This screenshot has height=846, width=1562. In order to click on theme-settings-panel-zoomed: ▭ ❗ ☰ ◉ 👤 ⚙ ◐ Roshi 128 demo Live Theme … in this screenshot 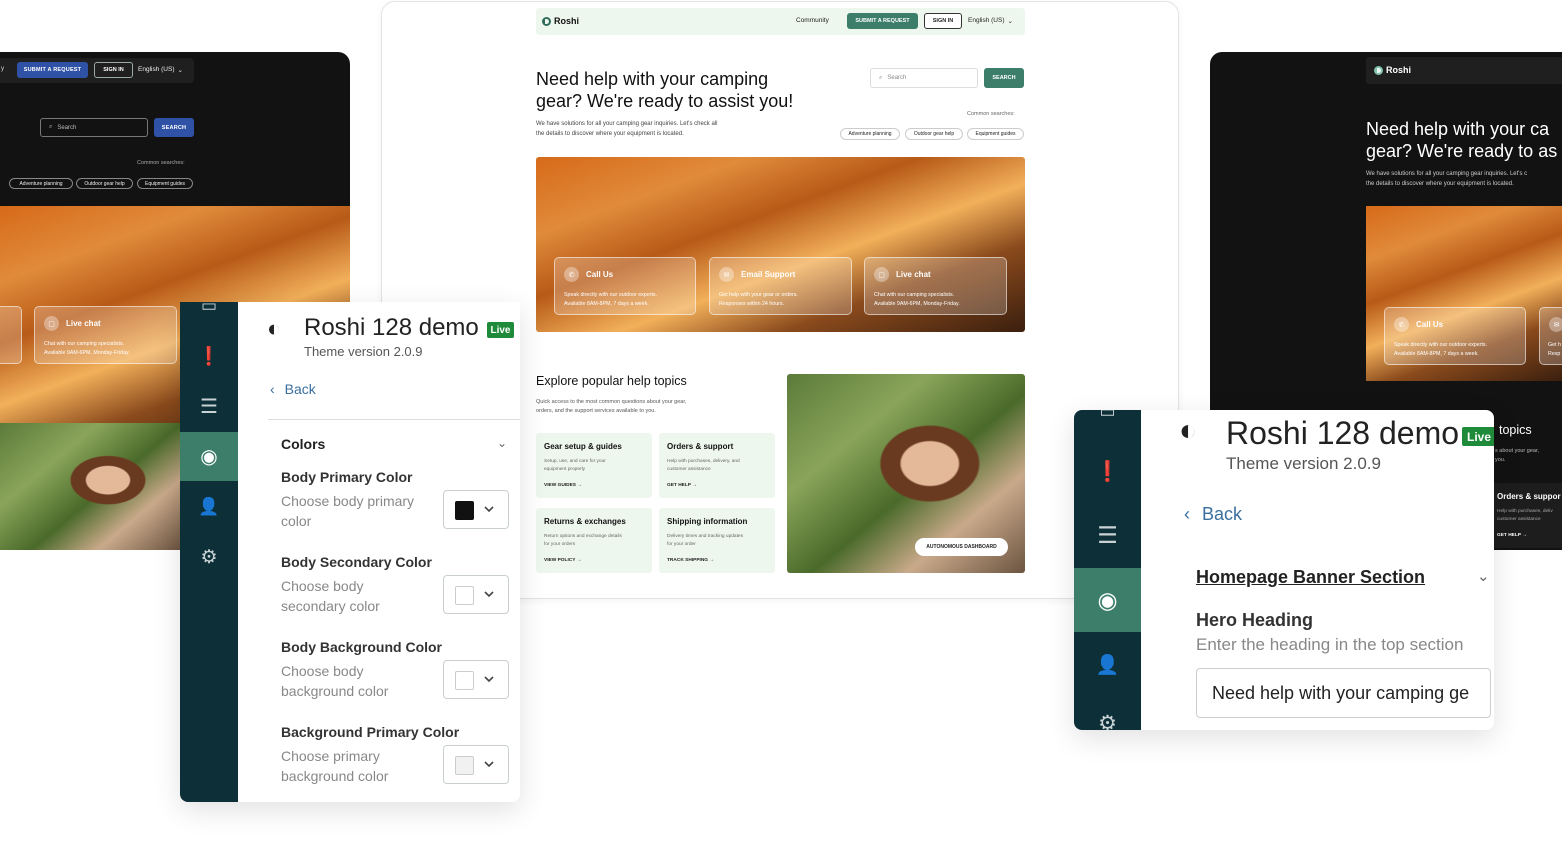, I will do `click(1284, 570)`.